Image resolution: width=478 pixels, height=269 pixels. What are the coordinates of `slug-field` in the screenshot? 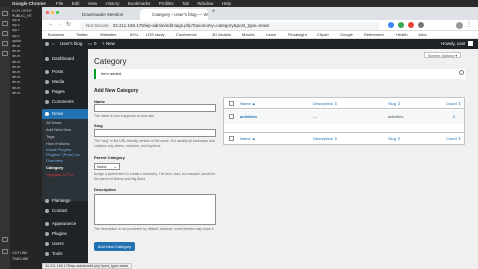 It's located at (155, 133).